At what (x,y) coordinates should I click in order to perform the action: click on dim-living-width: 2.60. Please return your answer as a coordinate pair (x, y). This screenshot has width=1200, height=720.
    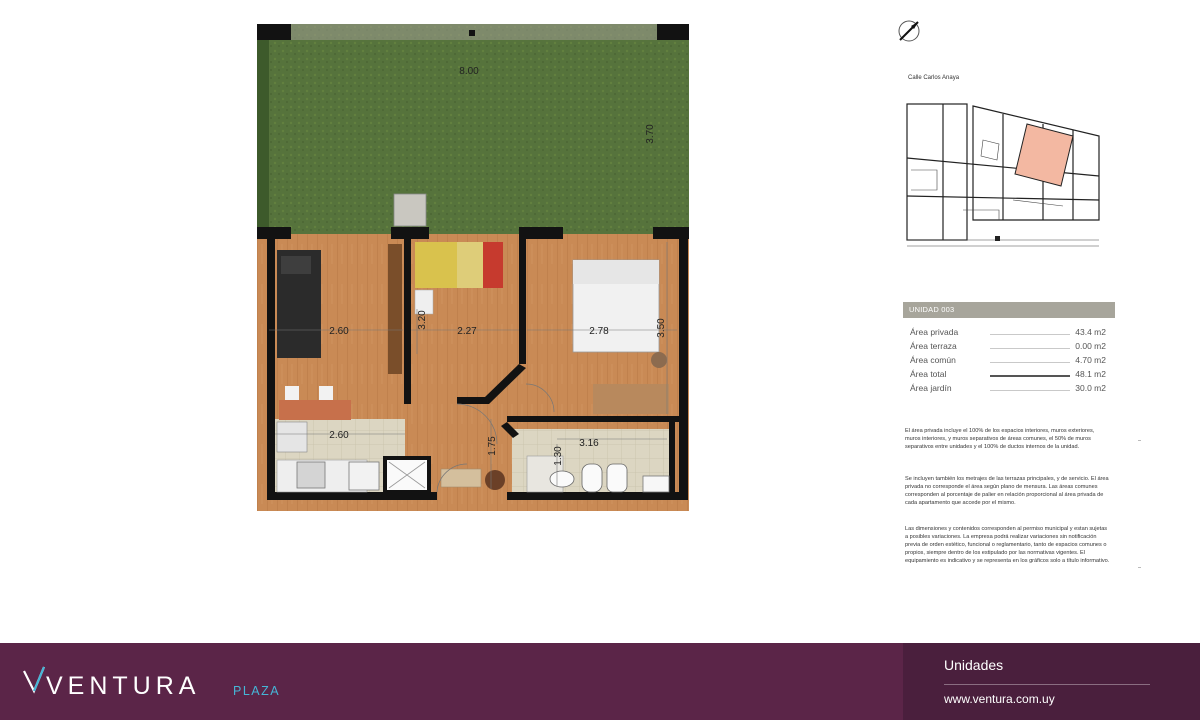
    Looking at the image, I should click on (339, 331).